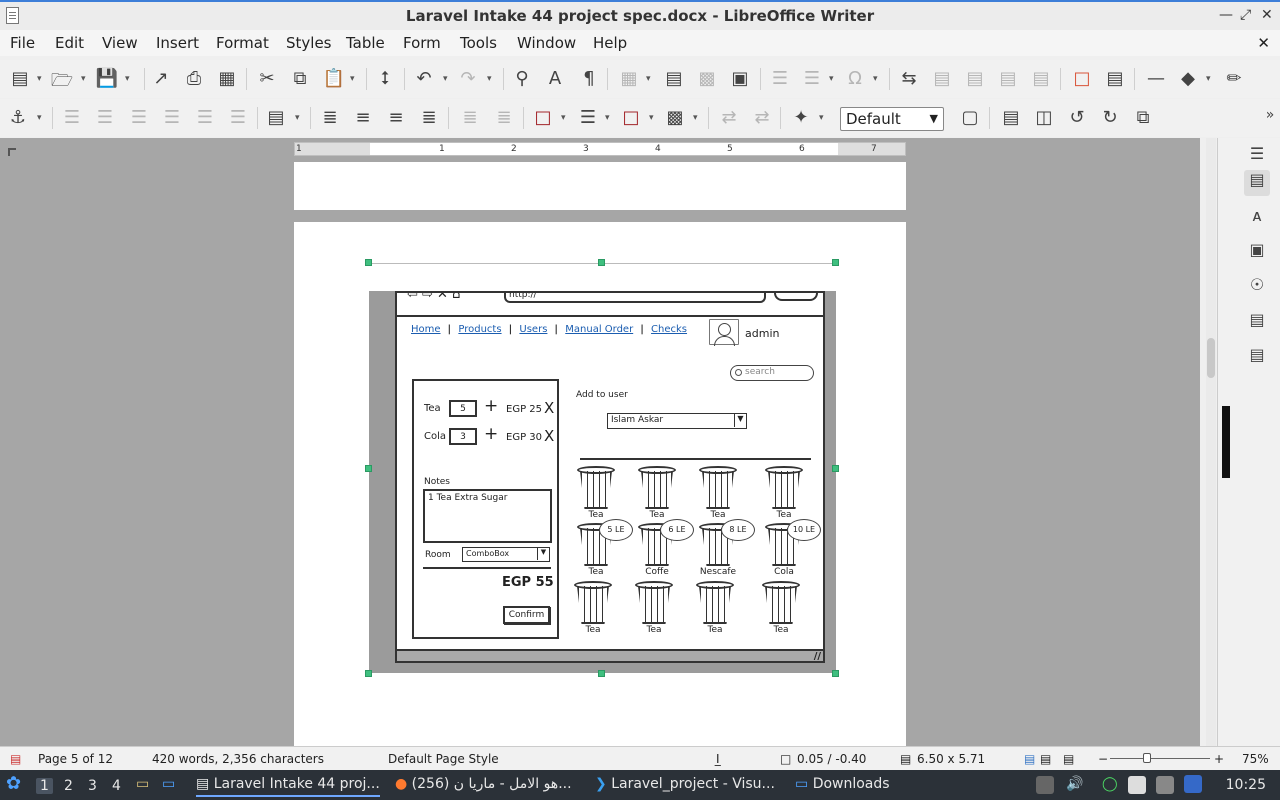 Image resolution: width=1280 pixels, height=800 pixels. I want to click on copy-frame-icon: ⧉, so click(1143, 118).